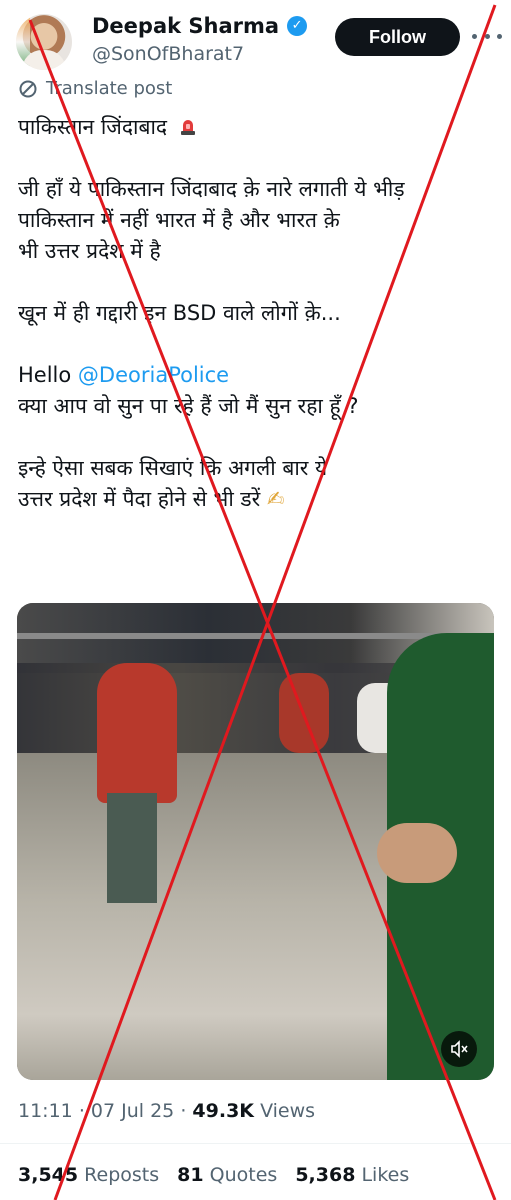  I want to click on author-name-row: Deepak Sharma ✓, so click(200, 26).